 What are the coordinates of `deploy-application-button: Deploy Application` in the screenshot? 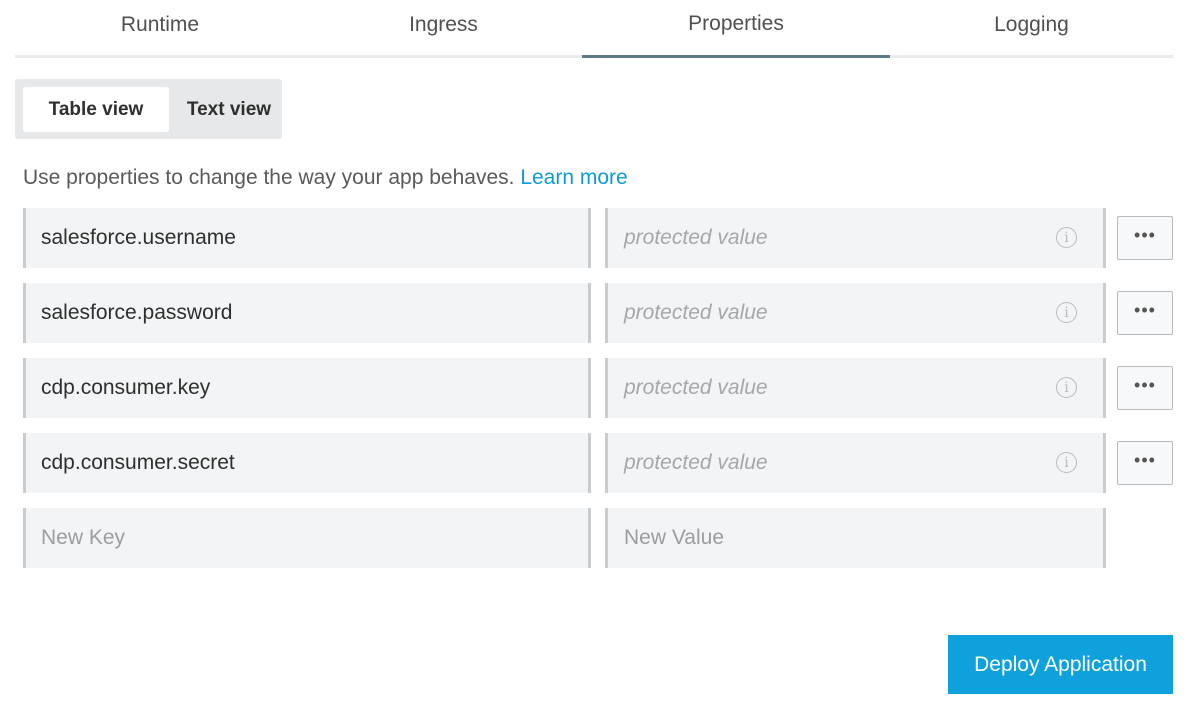 It's located at (1060, 664).